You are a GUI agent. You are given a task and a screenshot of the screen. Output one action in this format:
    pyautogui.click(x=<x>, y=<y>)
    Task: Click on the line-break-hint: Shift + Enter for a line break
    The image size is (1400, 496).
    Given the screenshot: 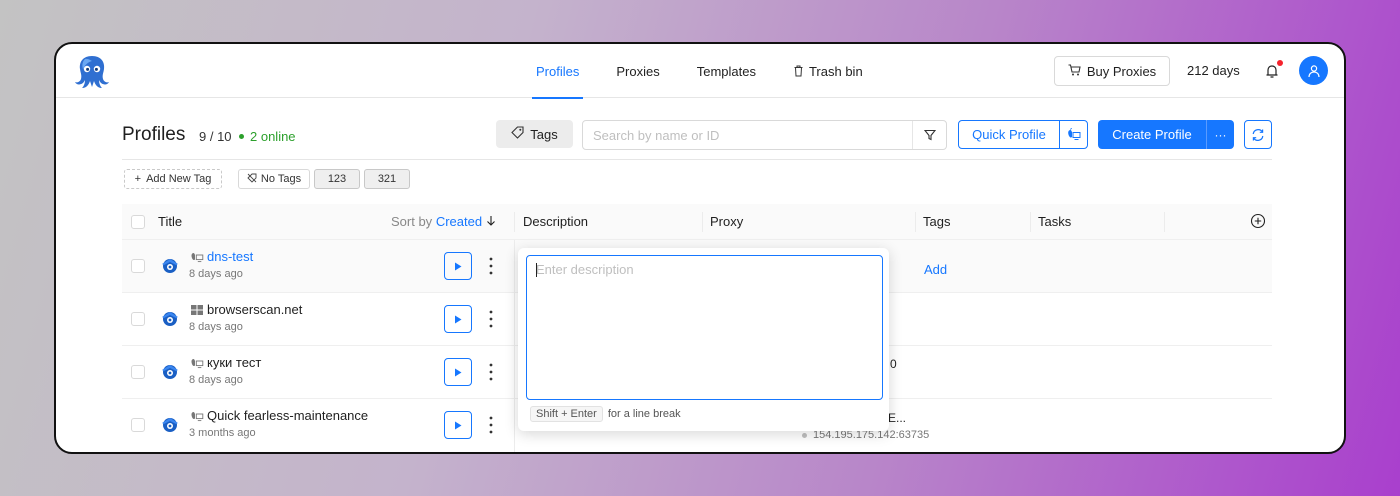 What is the action you would take?
    pyautogui.click(x=605, y=414)
    